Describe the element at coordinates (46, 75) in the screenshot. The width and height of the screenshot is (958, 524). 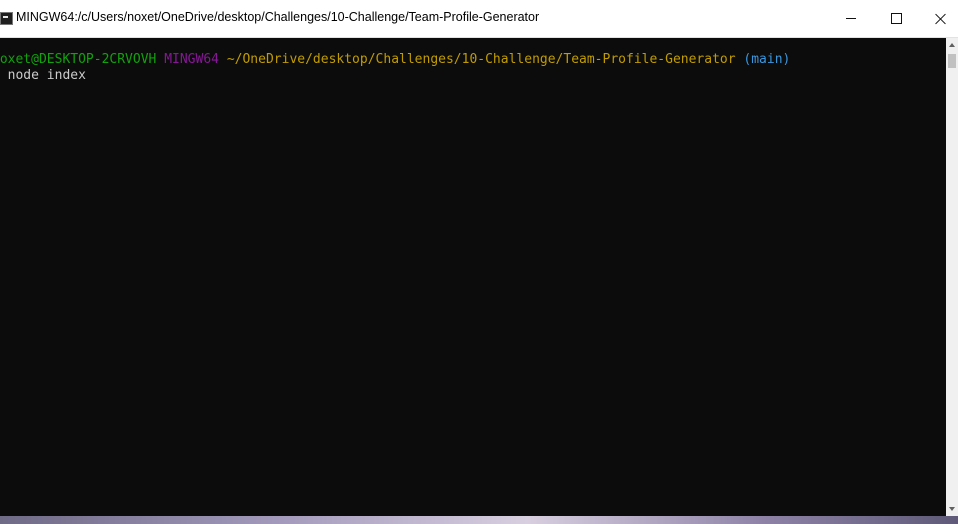
I see `command-text: node index` at that location.